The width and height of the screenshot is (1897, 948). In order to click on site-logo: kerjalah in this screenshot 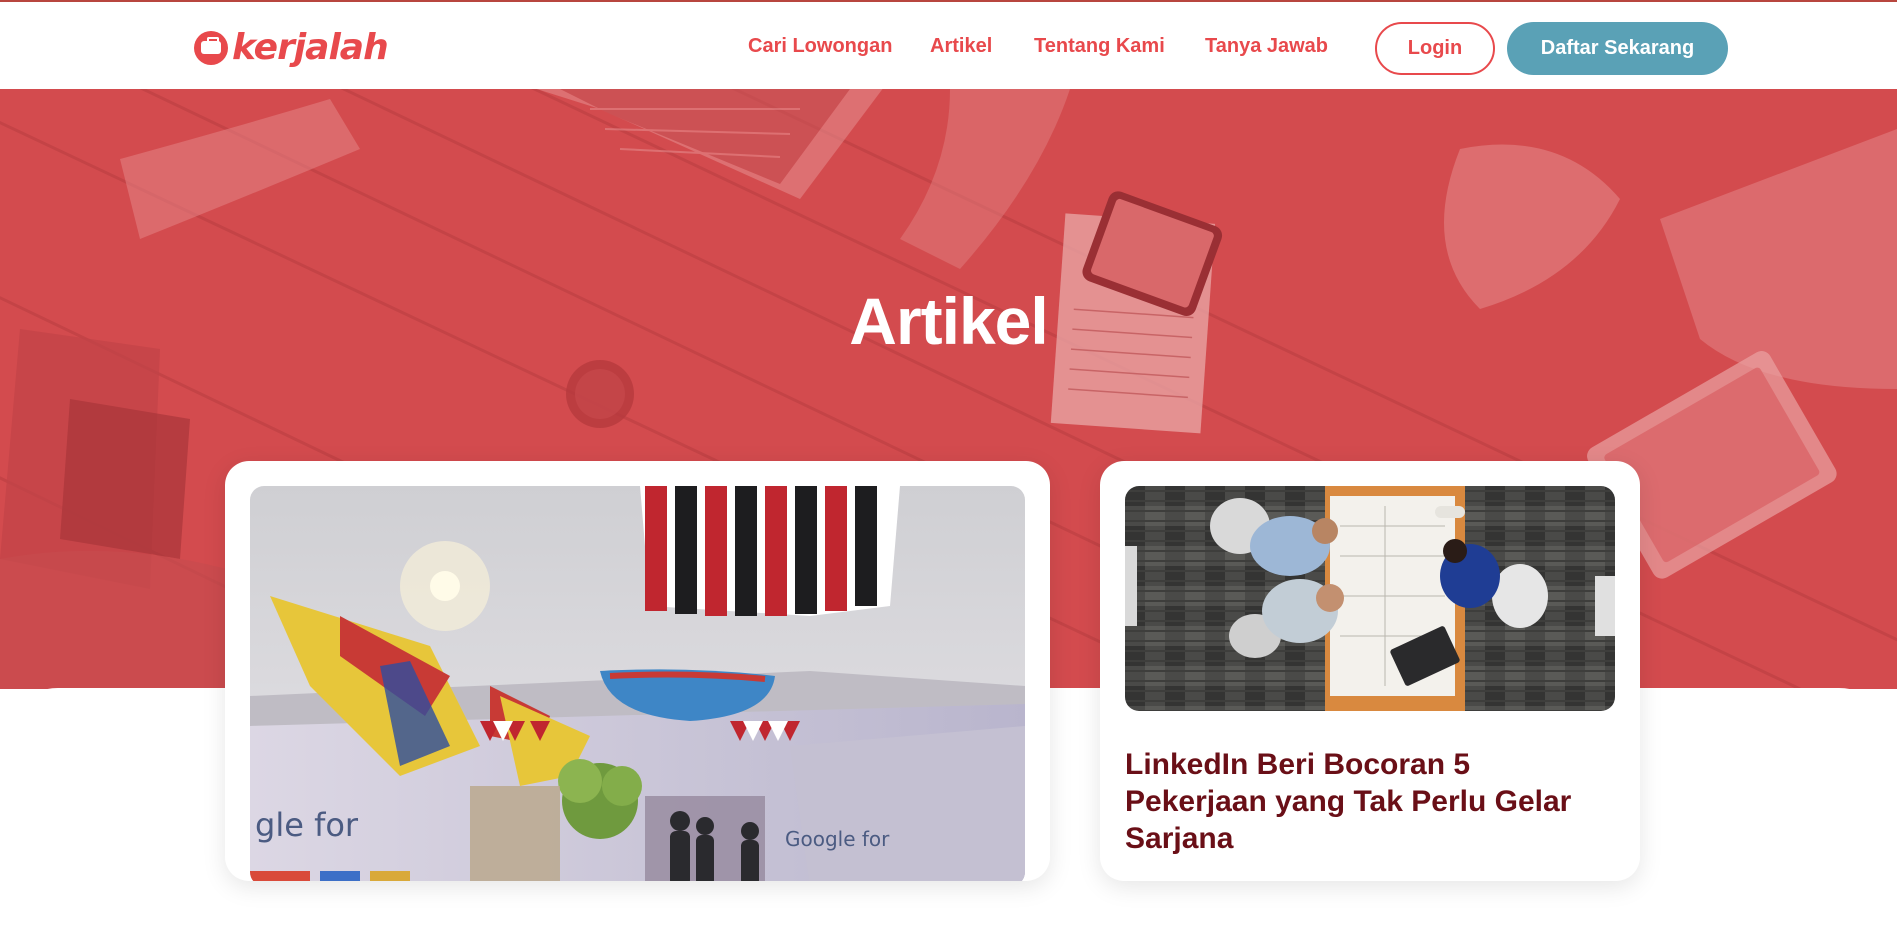, I will do `click(291, 47)`.